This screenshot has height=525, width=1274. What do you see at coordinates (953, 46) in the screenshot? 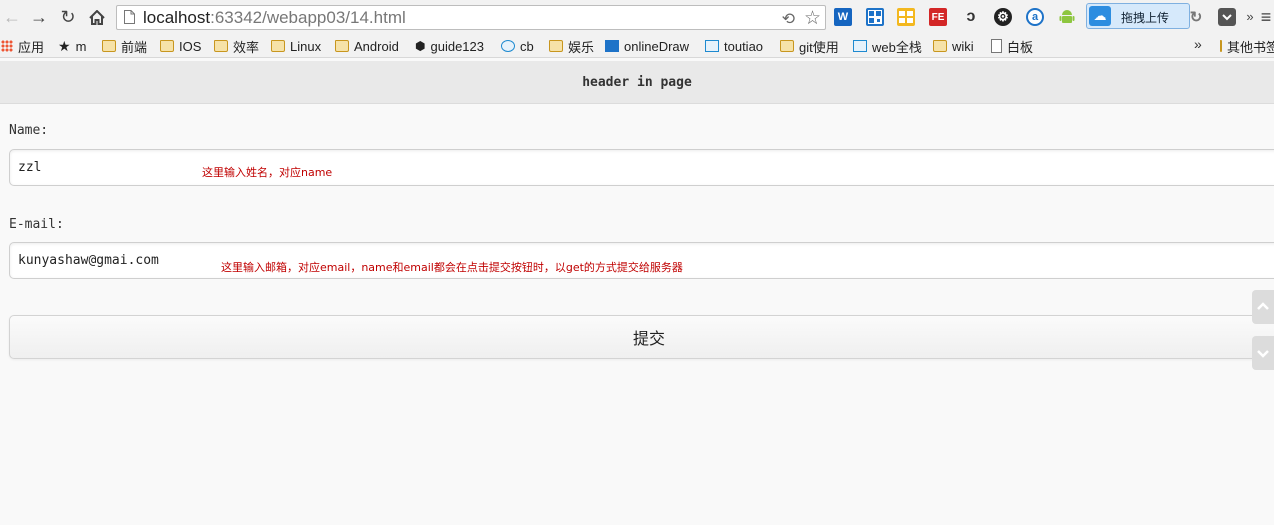
I see `bookmark-folder-wiki: wiki` at bounding box center [953, 46].